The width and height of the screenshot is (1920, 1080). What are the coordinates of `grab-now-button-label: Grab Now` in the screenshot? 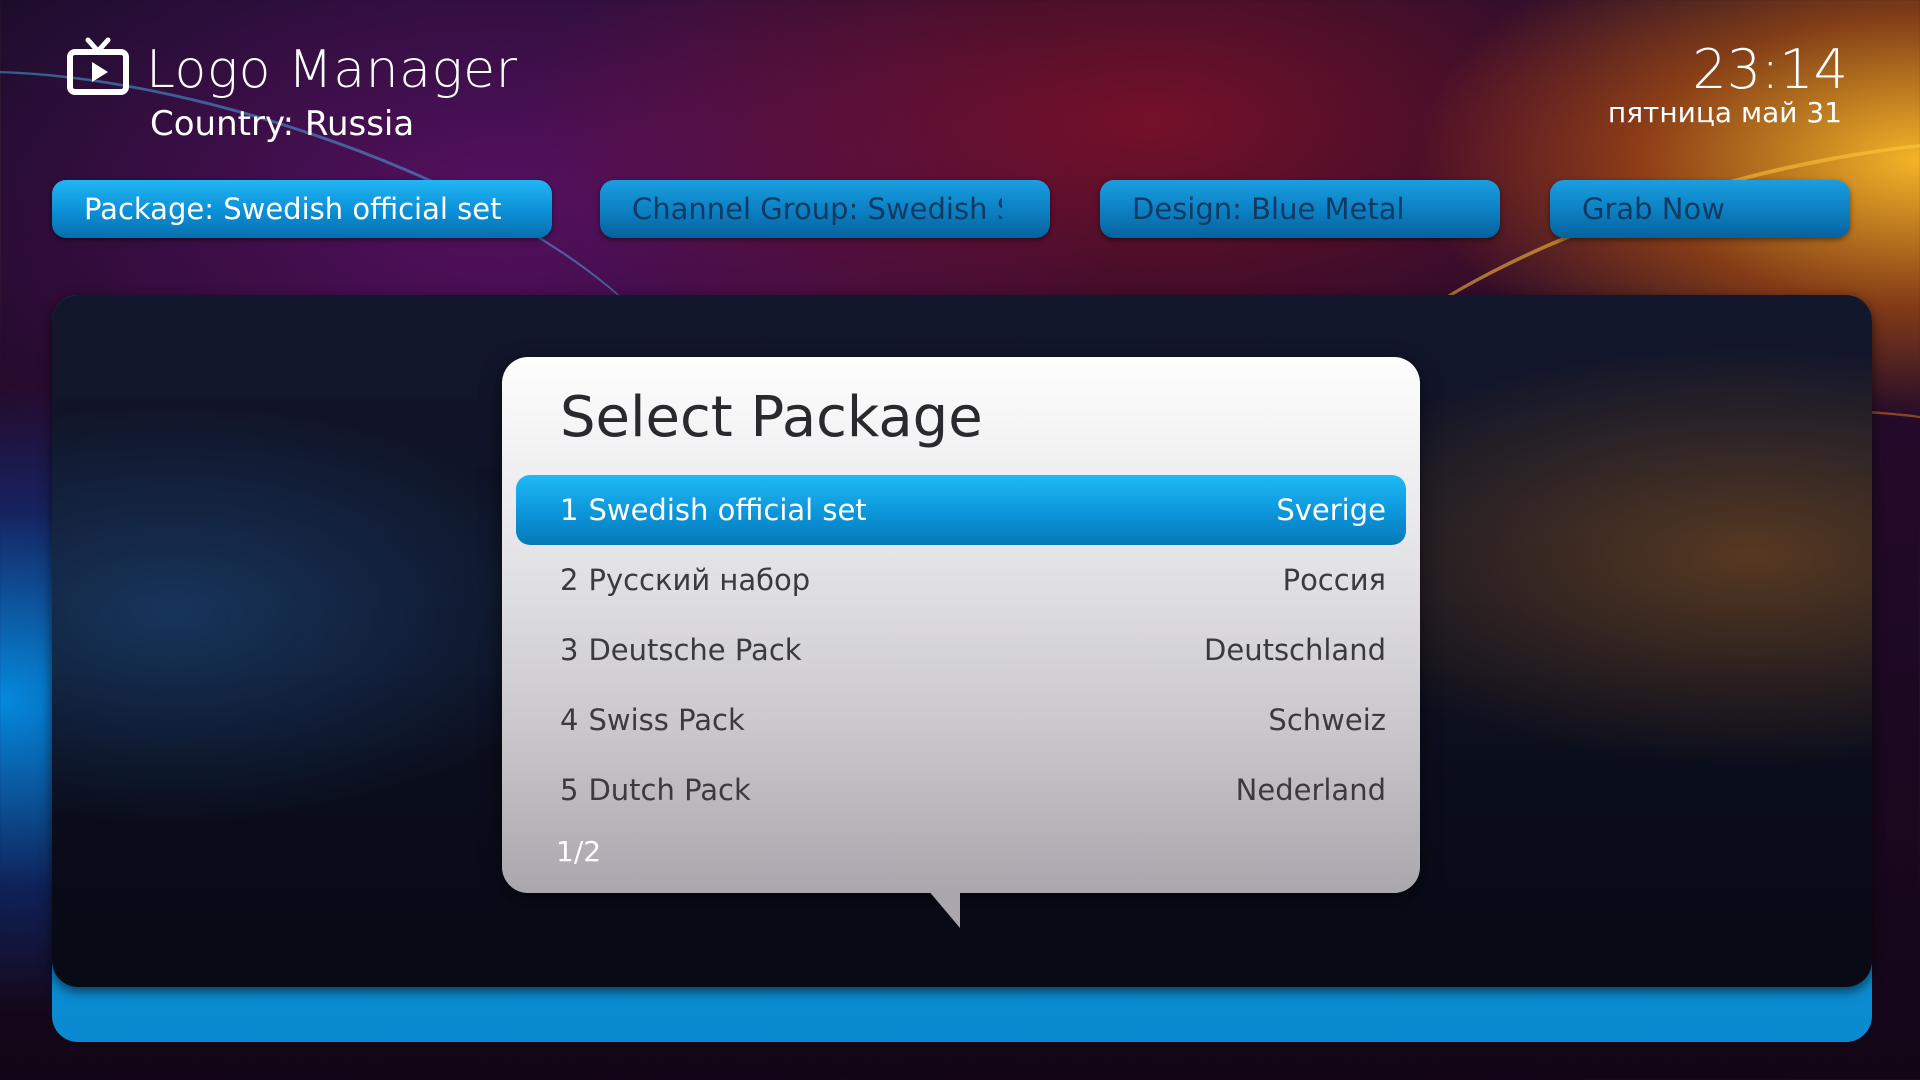 It's located at (1653, 209).